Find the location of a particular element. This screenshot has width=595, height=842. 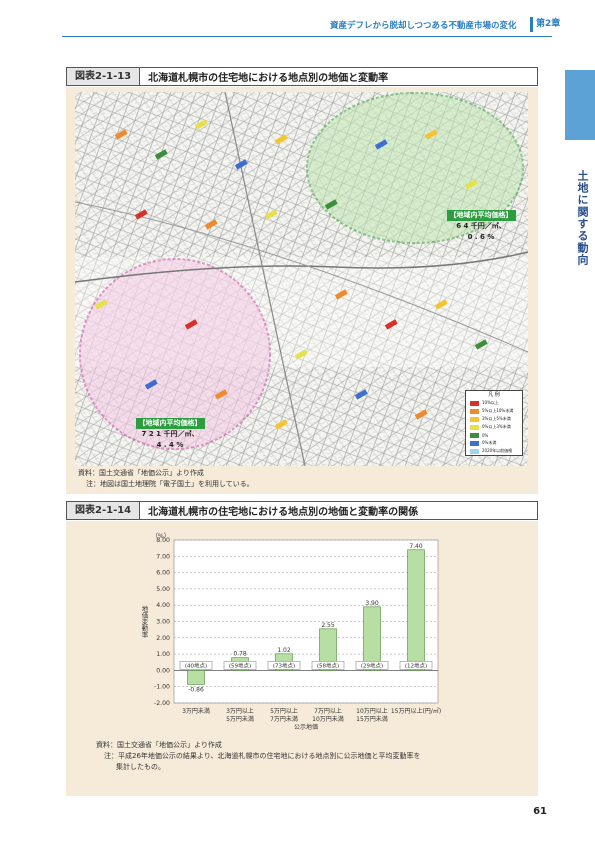

figure2-source: 資料：国土交通省「地価公示」より作成 is located at coordinates (159, 745).